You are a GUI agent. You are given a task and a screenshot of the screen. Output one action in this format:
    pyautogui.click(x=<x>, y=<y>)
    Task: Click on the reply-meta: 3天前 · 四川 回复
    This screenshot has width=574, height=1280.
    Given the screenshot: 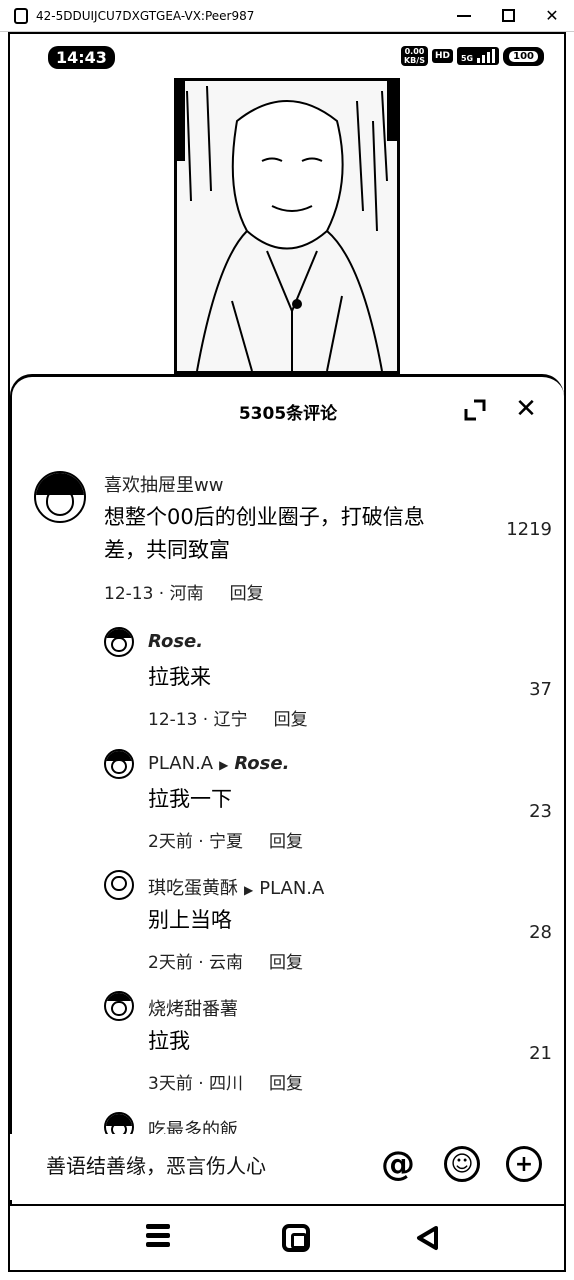 What is the action you would take?
    pyautogui.click(x=225, y=1081)
    